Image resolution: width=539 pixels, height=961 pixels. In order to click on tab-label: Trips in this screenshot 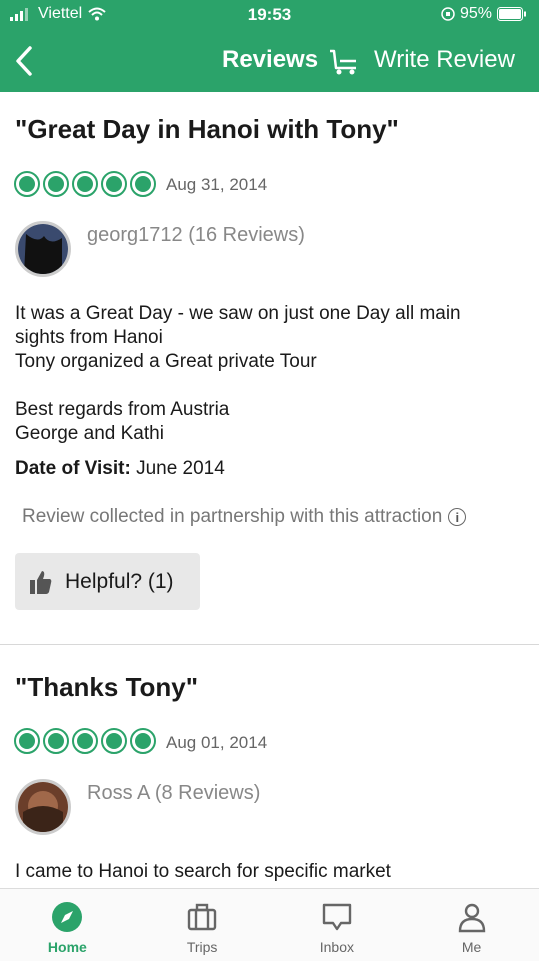, I will do `click(202, 947)`.